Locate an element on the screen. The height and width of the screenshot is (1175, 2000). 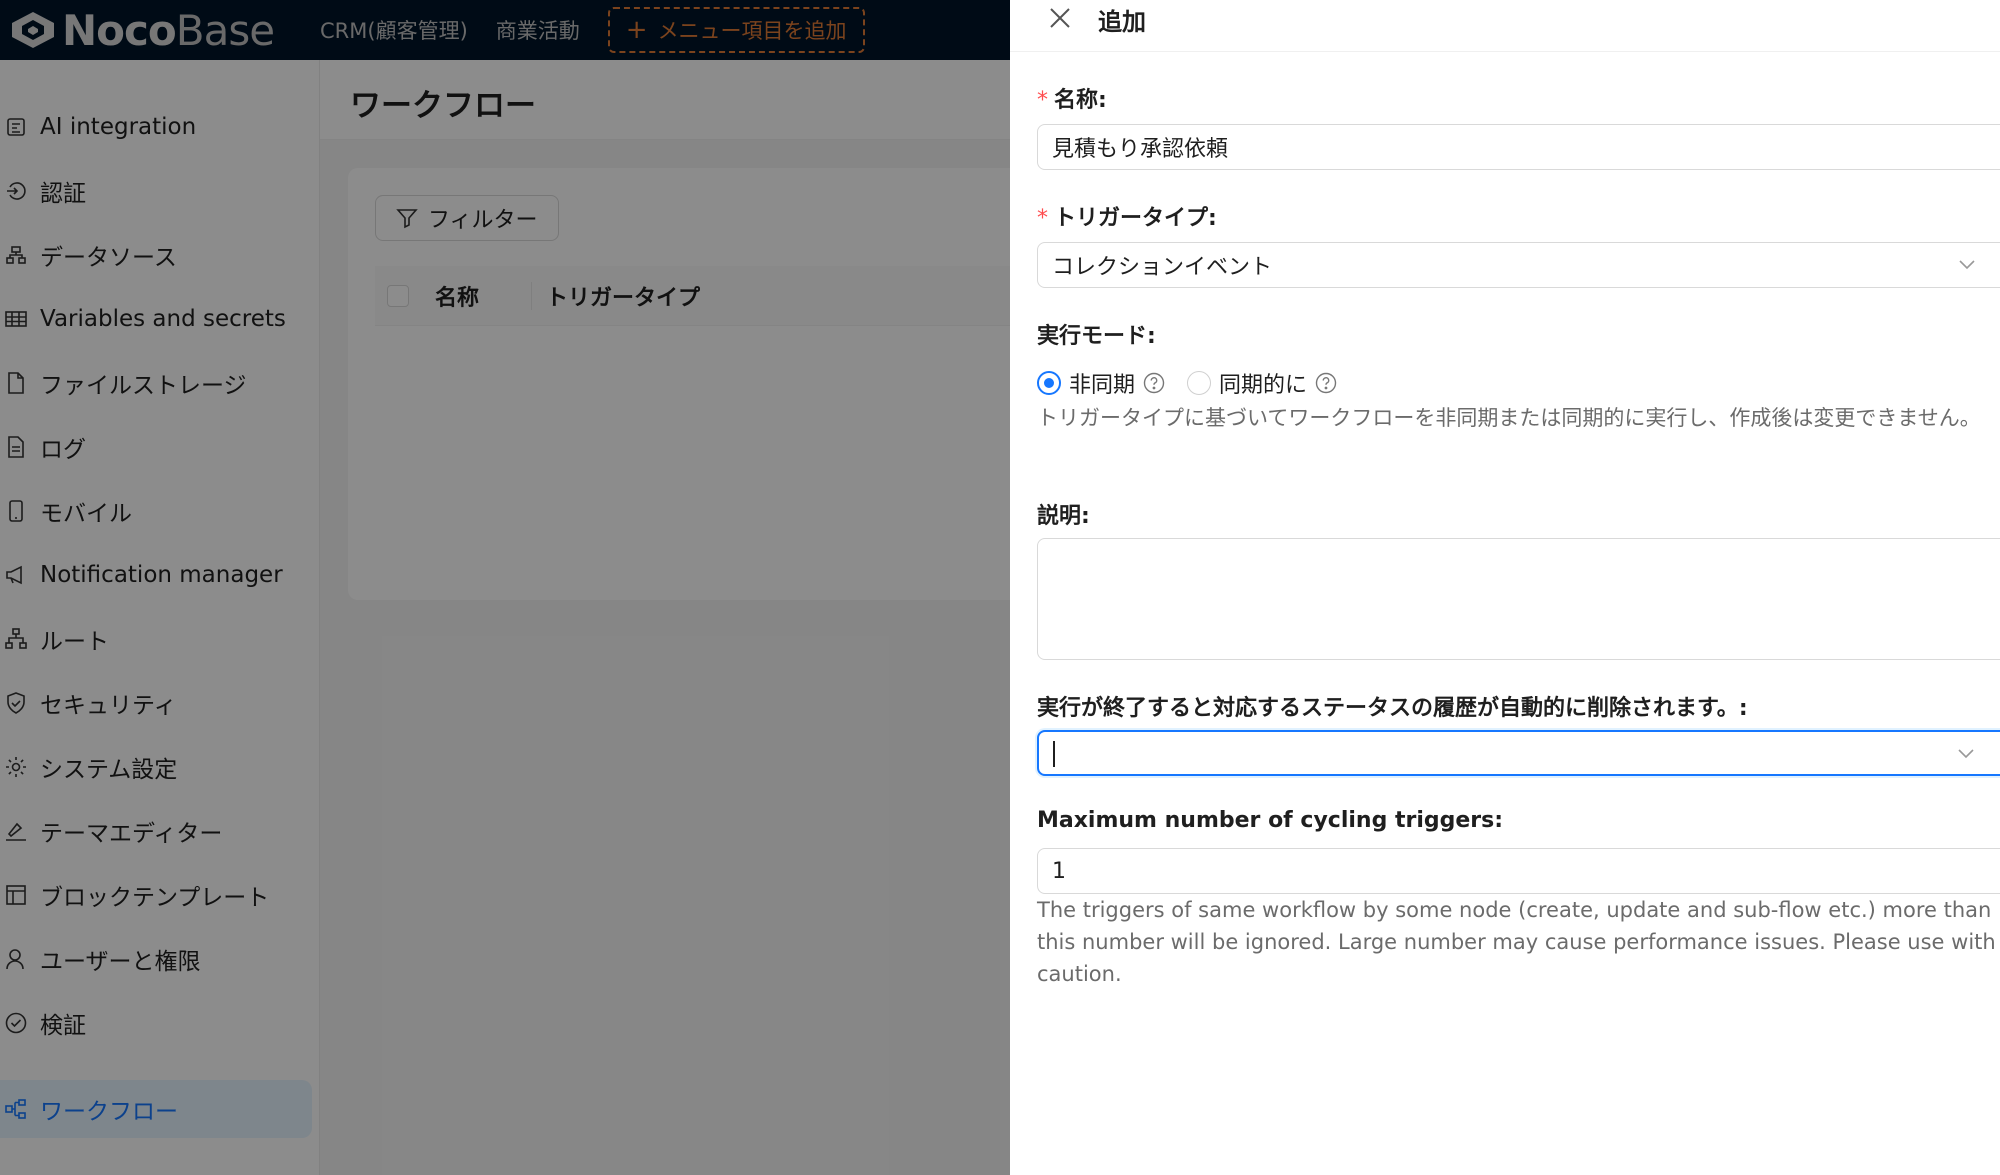
history-cleanup-label-text: 実行が終了すると対応するステータスの履歴が自動的に削除されます。 is located at coordinates (1388, 708).